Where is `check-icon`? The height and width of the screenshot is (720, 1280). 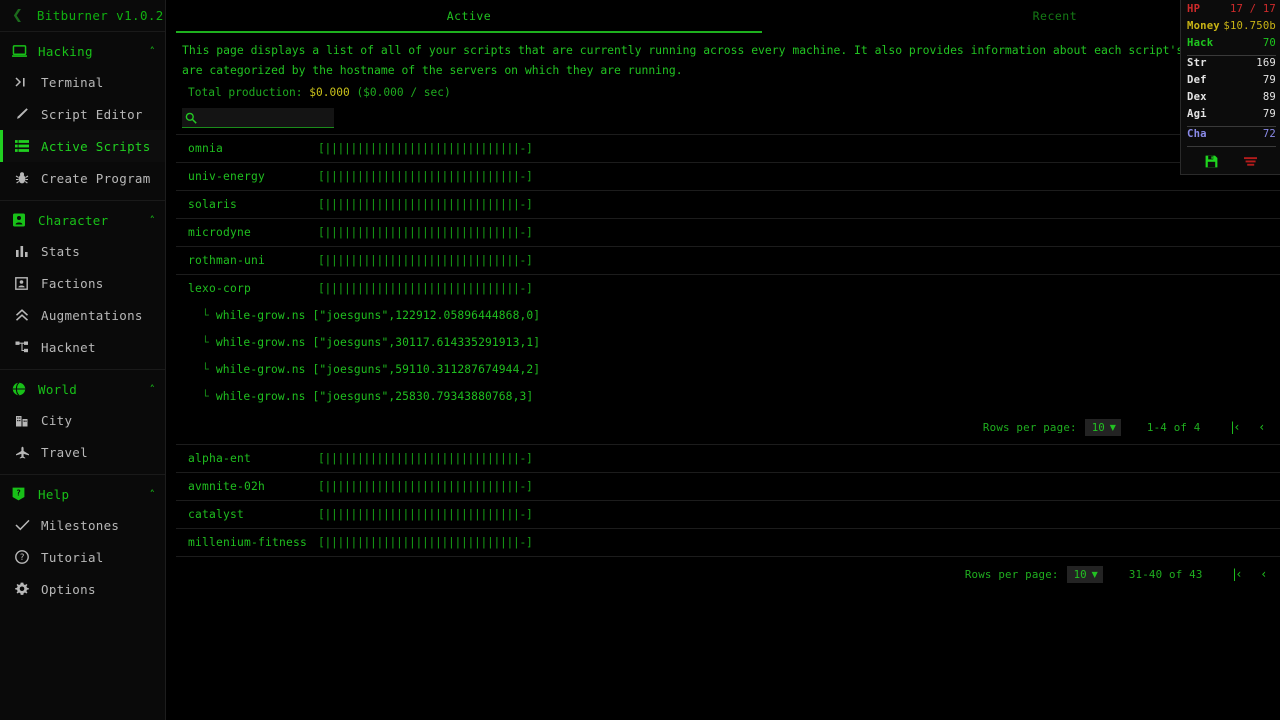
check-icon is located at coordinates (26, 525).